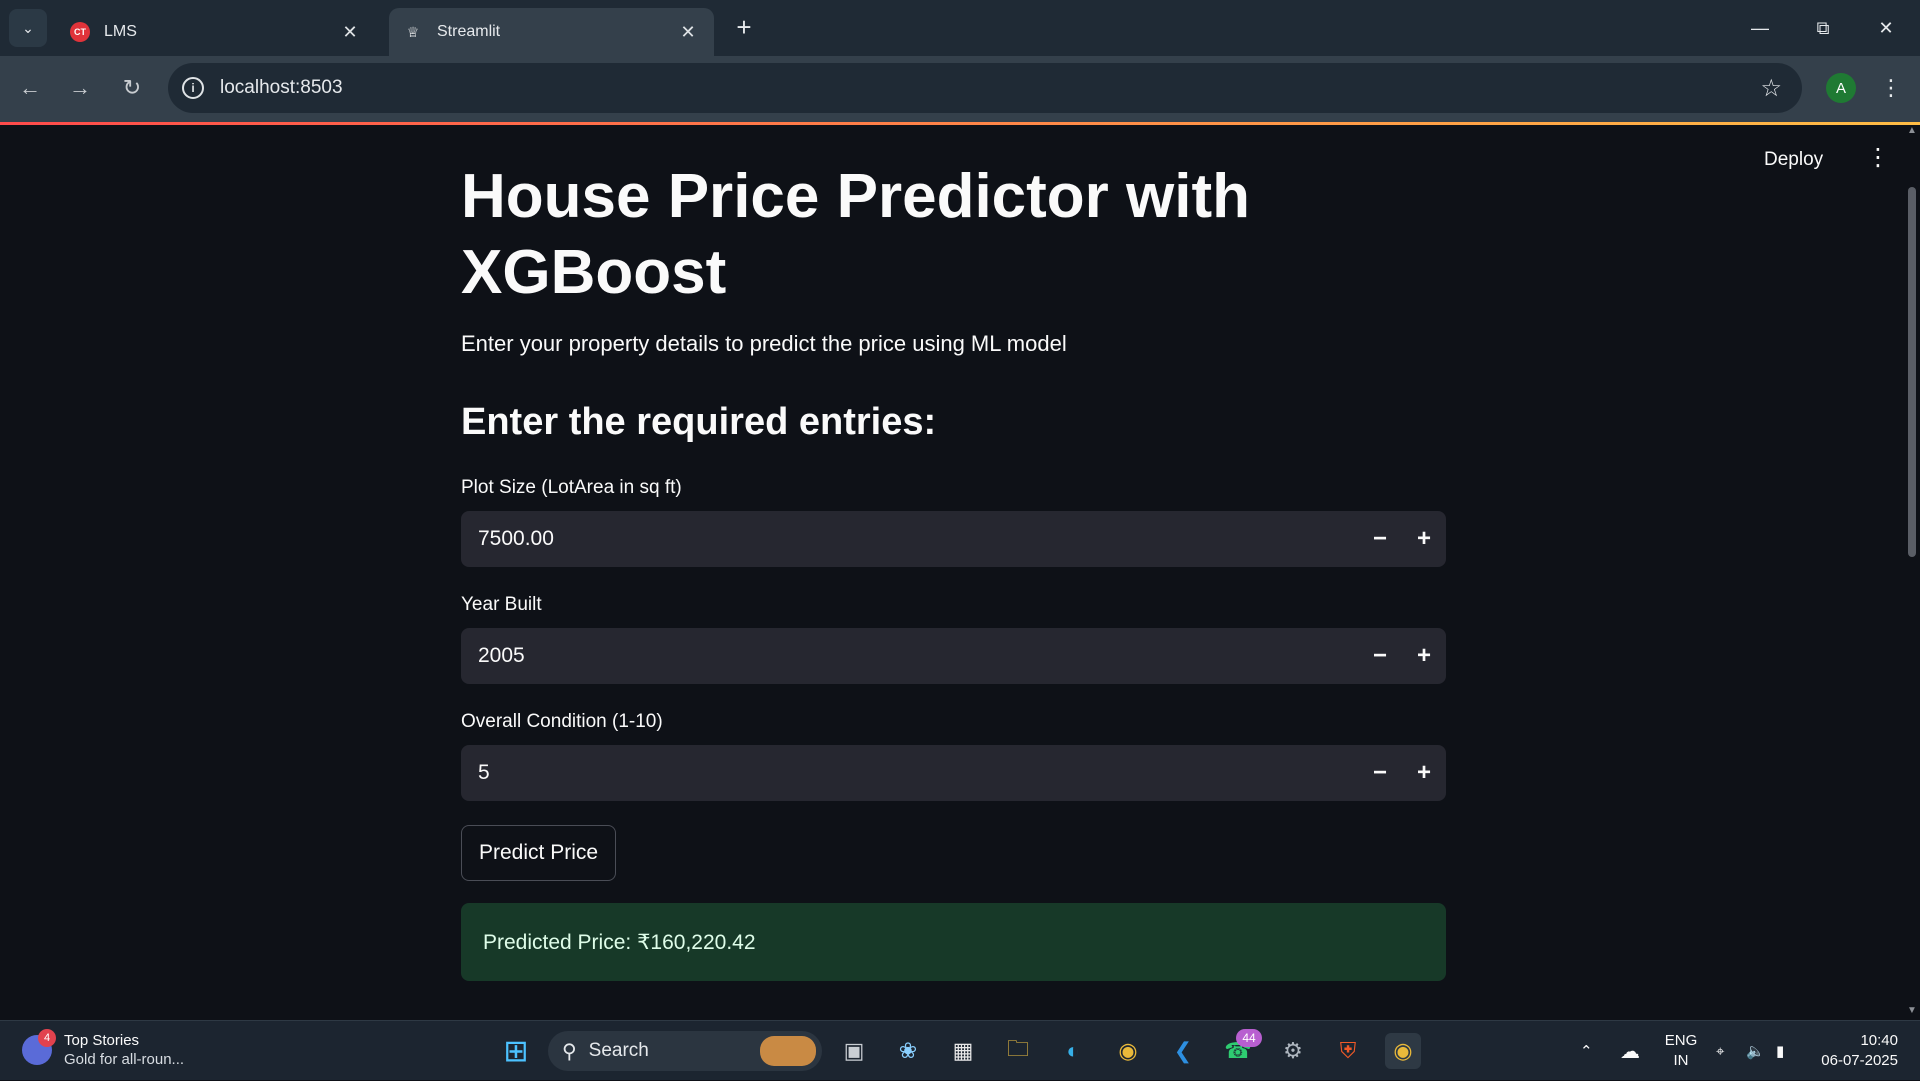 The width and height of the screenshot is (1920, 1081). What do you see at coordinates (985, 88) in the screenshot?
I see `address-bar: i localhost:8503 ☆` at bounding box center [985, 88].